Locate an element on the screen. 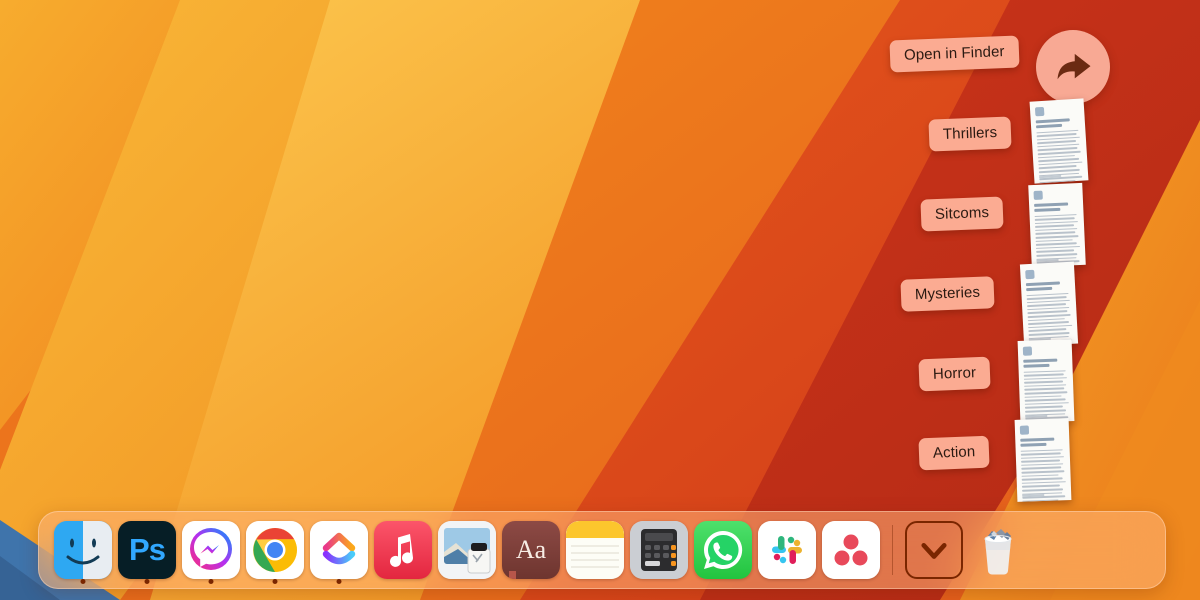 The width and height of the screenshot is (1200, 600). music-note-icon is located at coordinates (403, 550).